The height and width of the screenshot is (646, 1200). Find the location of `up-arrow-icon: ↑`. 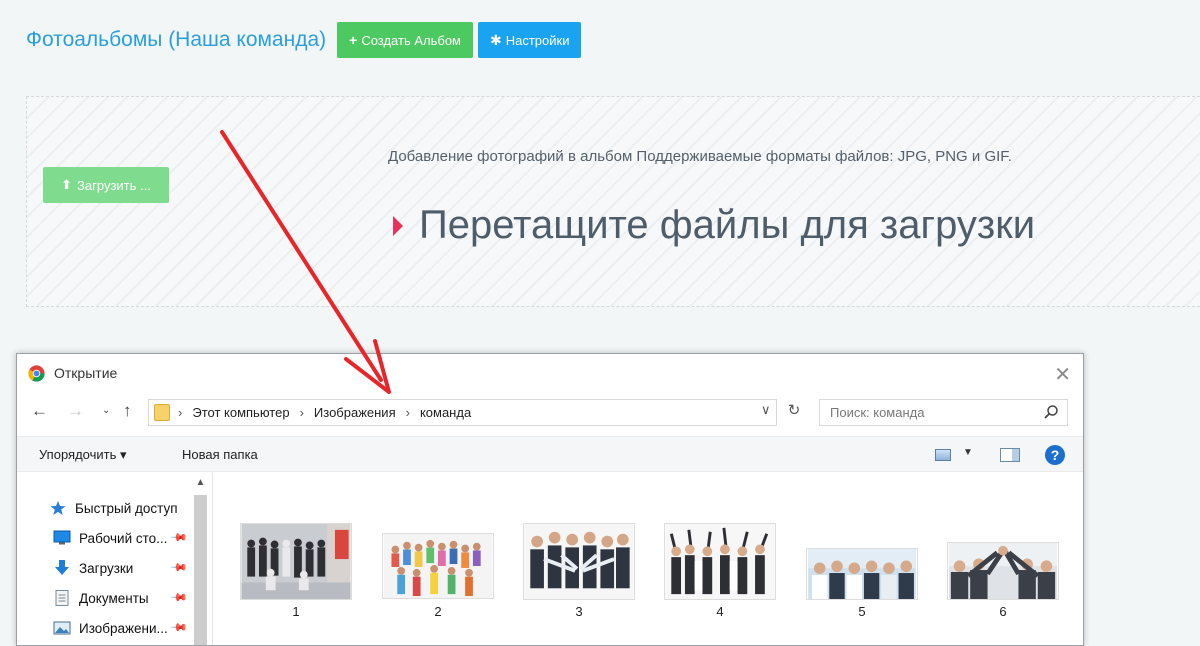

up-arrow-icon: ↑ is located at coordinates (127, 411).